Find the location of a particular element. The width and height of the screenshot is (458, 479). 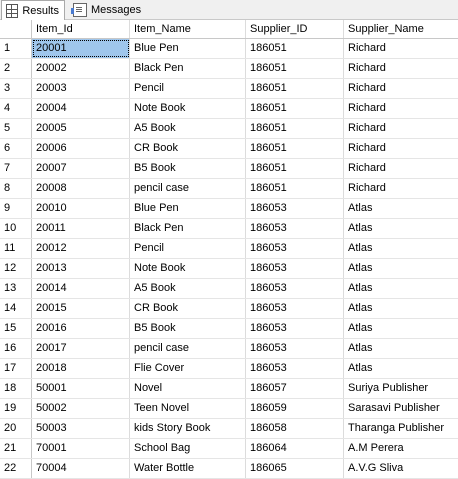

item-id-cell: 50002 is located at coordinates (81, 408).